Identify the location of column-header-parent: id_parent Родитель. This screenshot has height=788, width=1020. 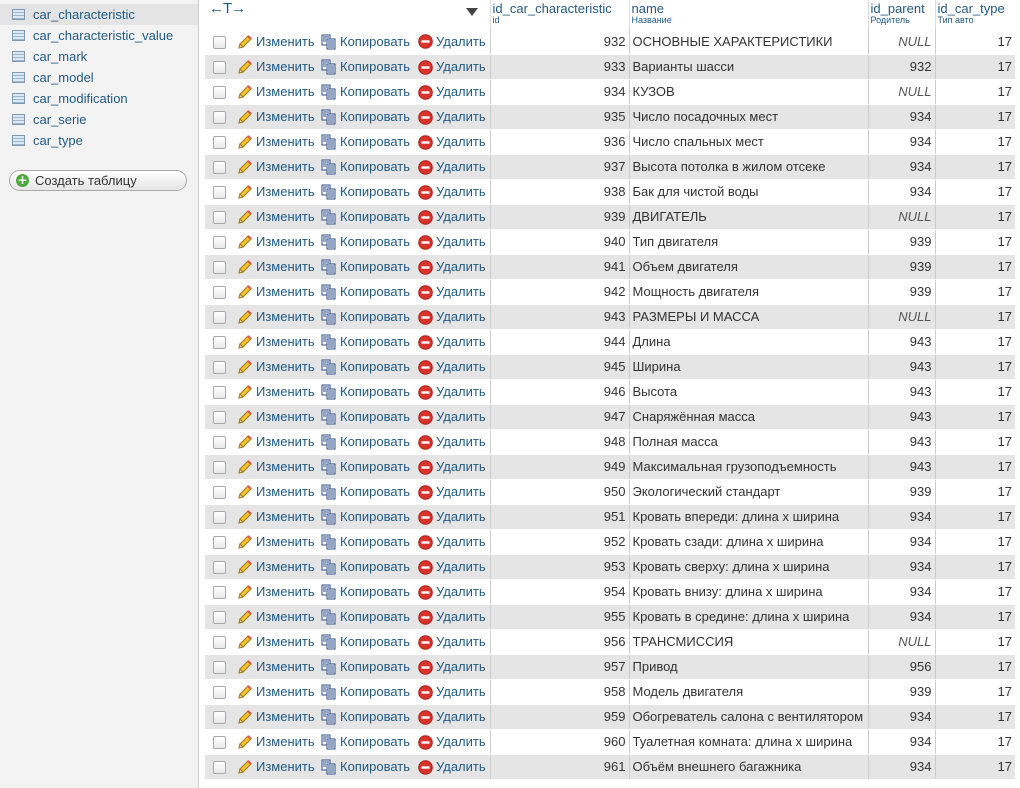
(901, 14).